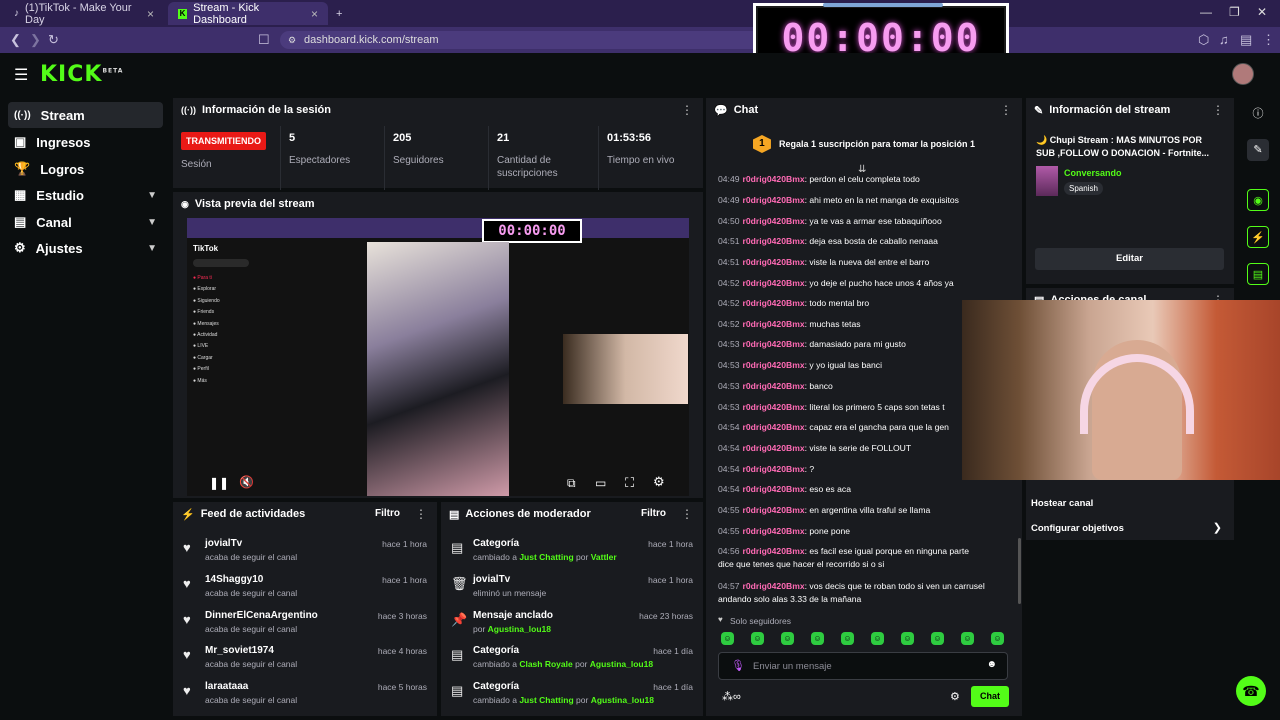 This screenshot has width=1280, height=720. I want to click on browser-menu-icon: ⋮, so click(1268, 40).